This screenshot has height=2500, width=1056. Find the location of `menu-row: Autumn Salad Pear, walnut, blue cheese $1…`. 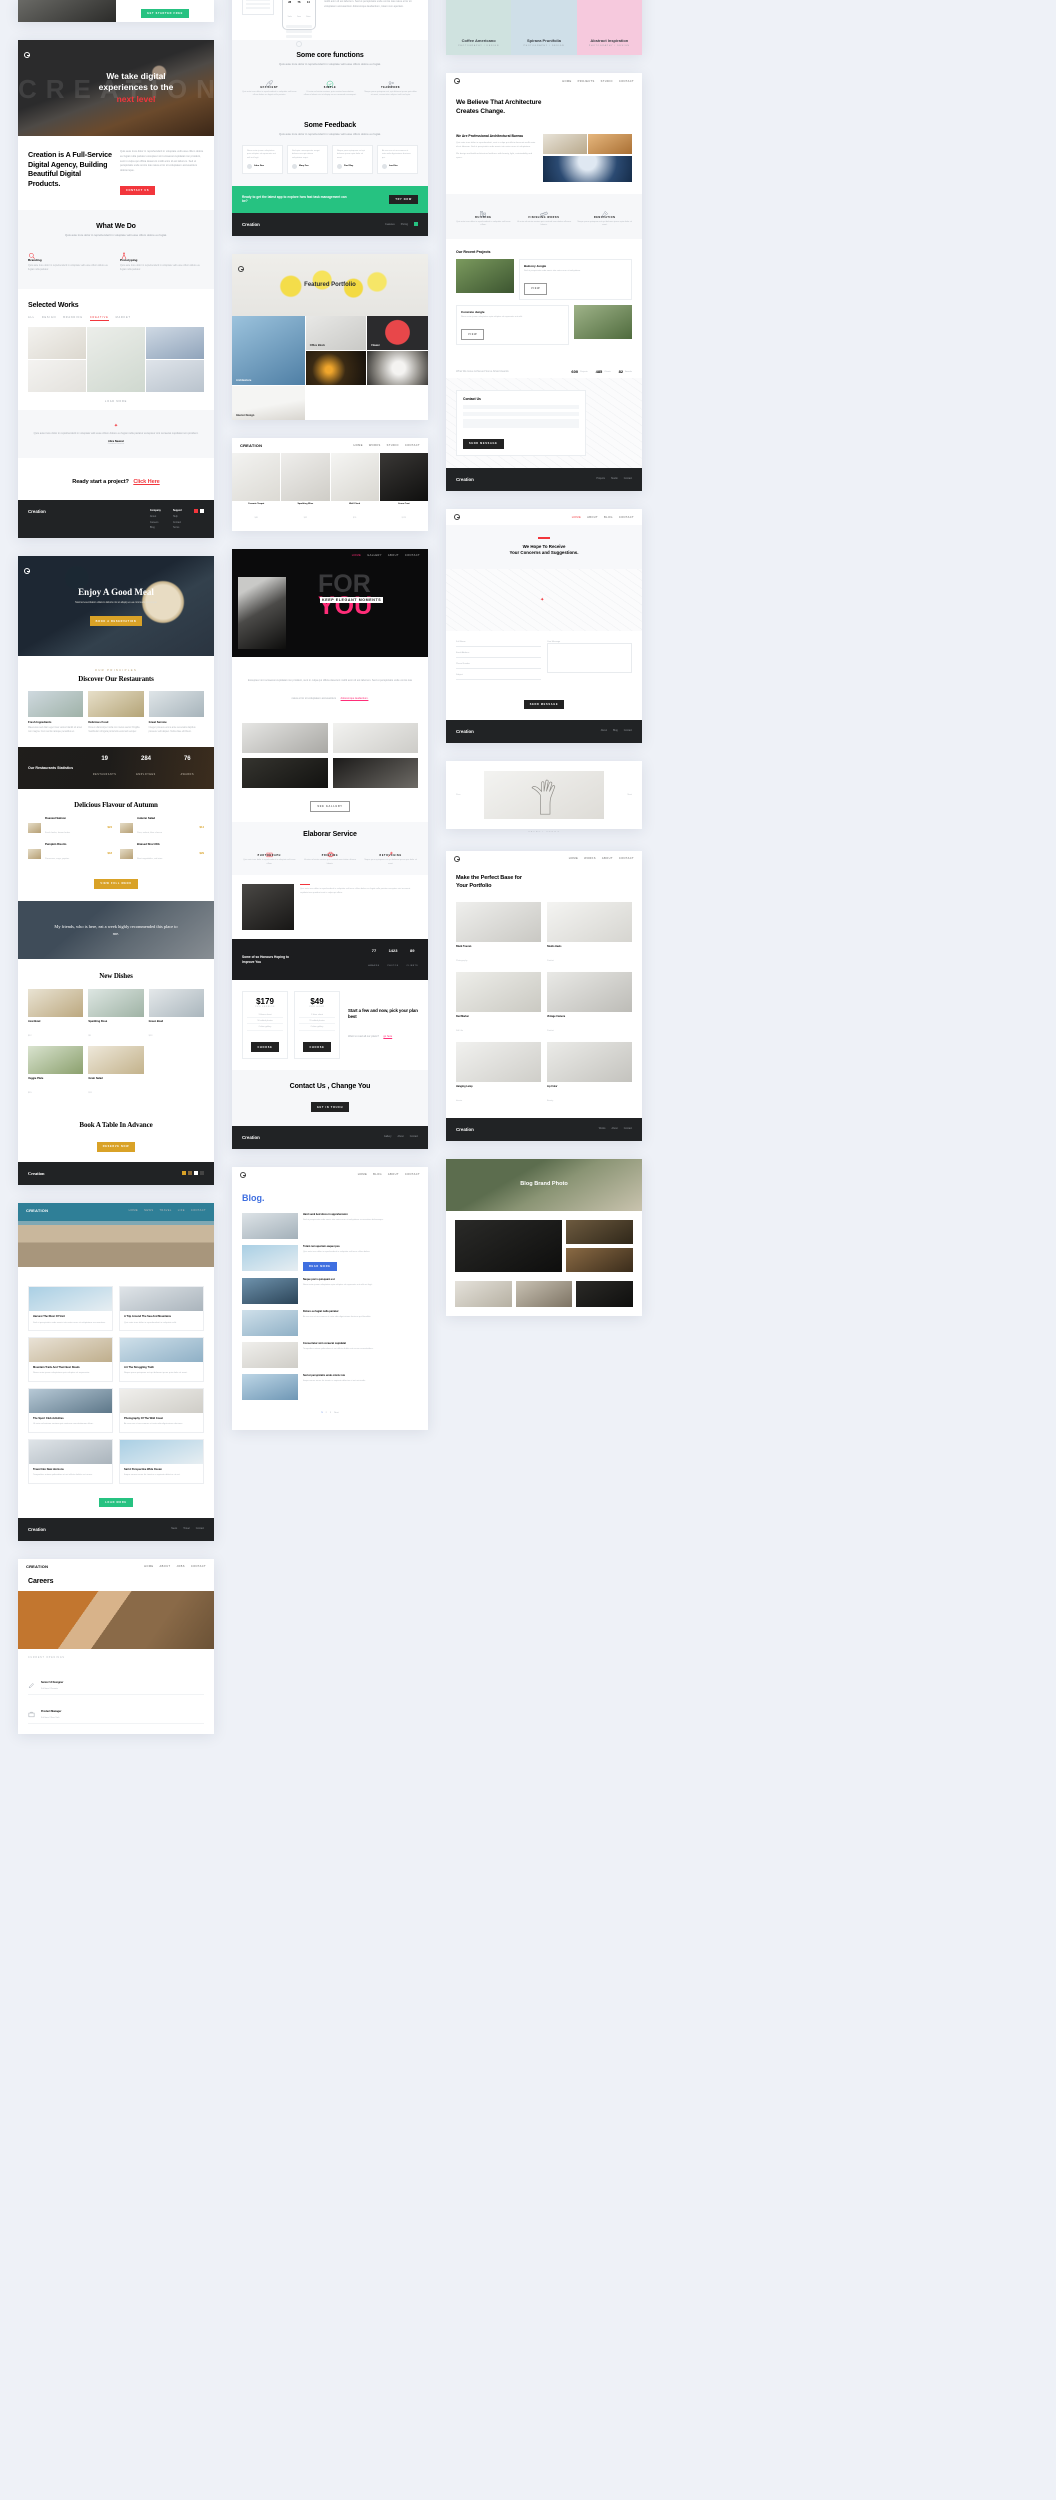

menu-row: Autumn Salad Pear, walnut, blue cheese $1… is located at coordinates (162, 827).